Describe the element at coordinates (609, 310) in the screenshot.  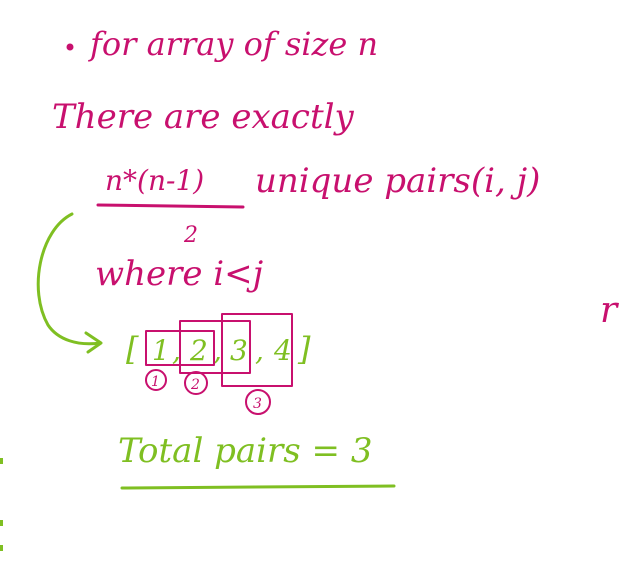
I see `stray-mark: r` at that location.